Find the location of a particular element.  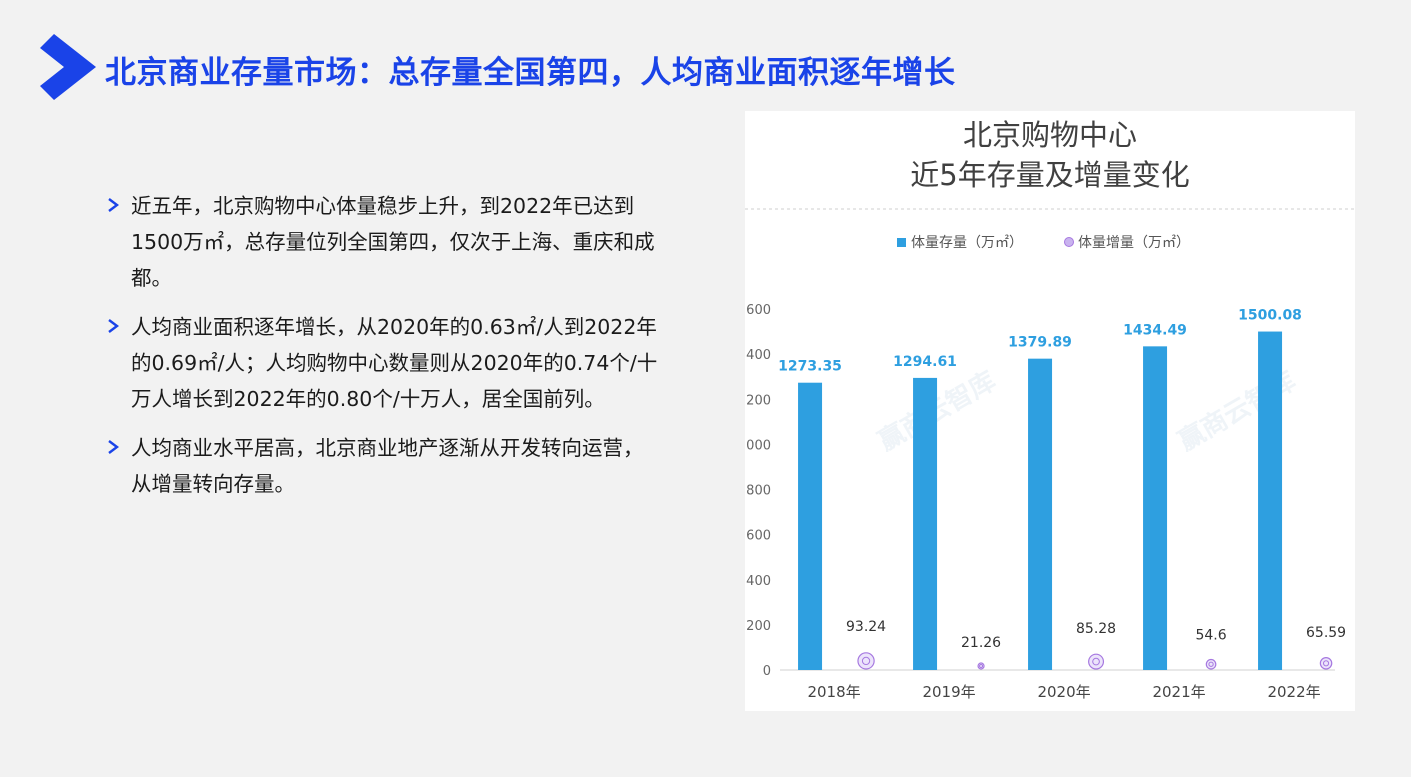

bullet-item: 人均商业水平居高，北京商业地产逐渐从开发转向运营，从增量转向存量。 is located at coordinates (380, 466).